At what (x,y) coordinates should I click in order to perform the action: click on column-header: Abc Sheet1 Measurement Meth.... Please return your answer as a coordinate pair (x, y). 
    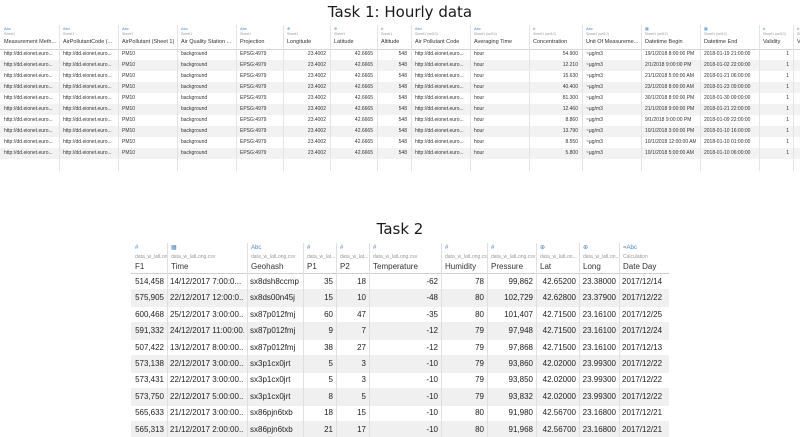
    Looking at the image, I should click on (29, 37).